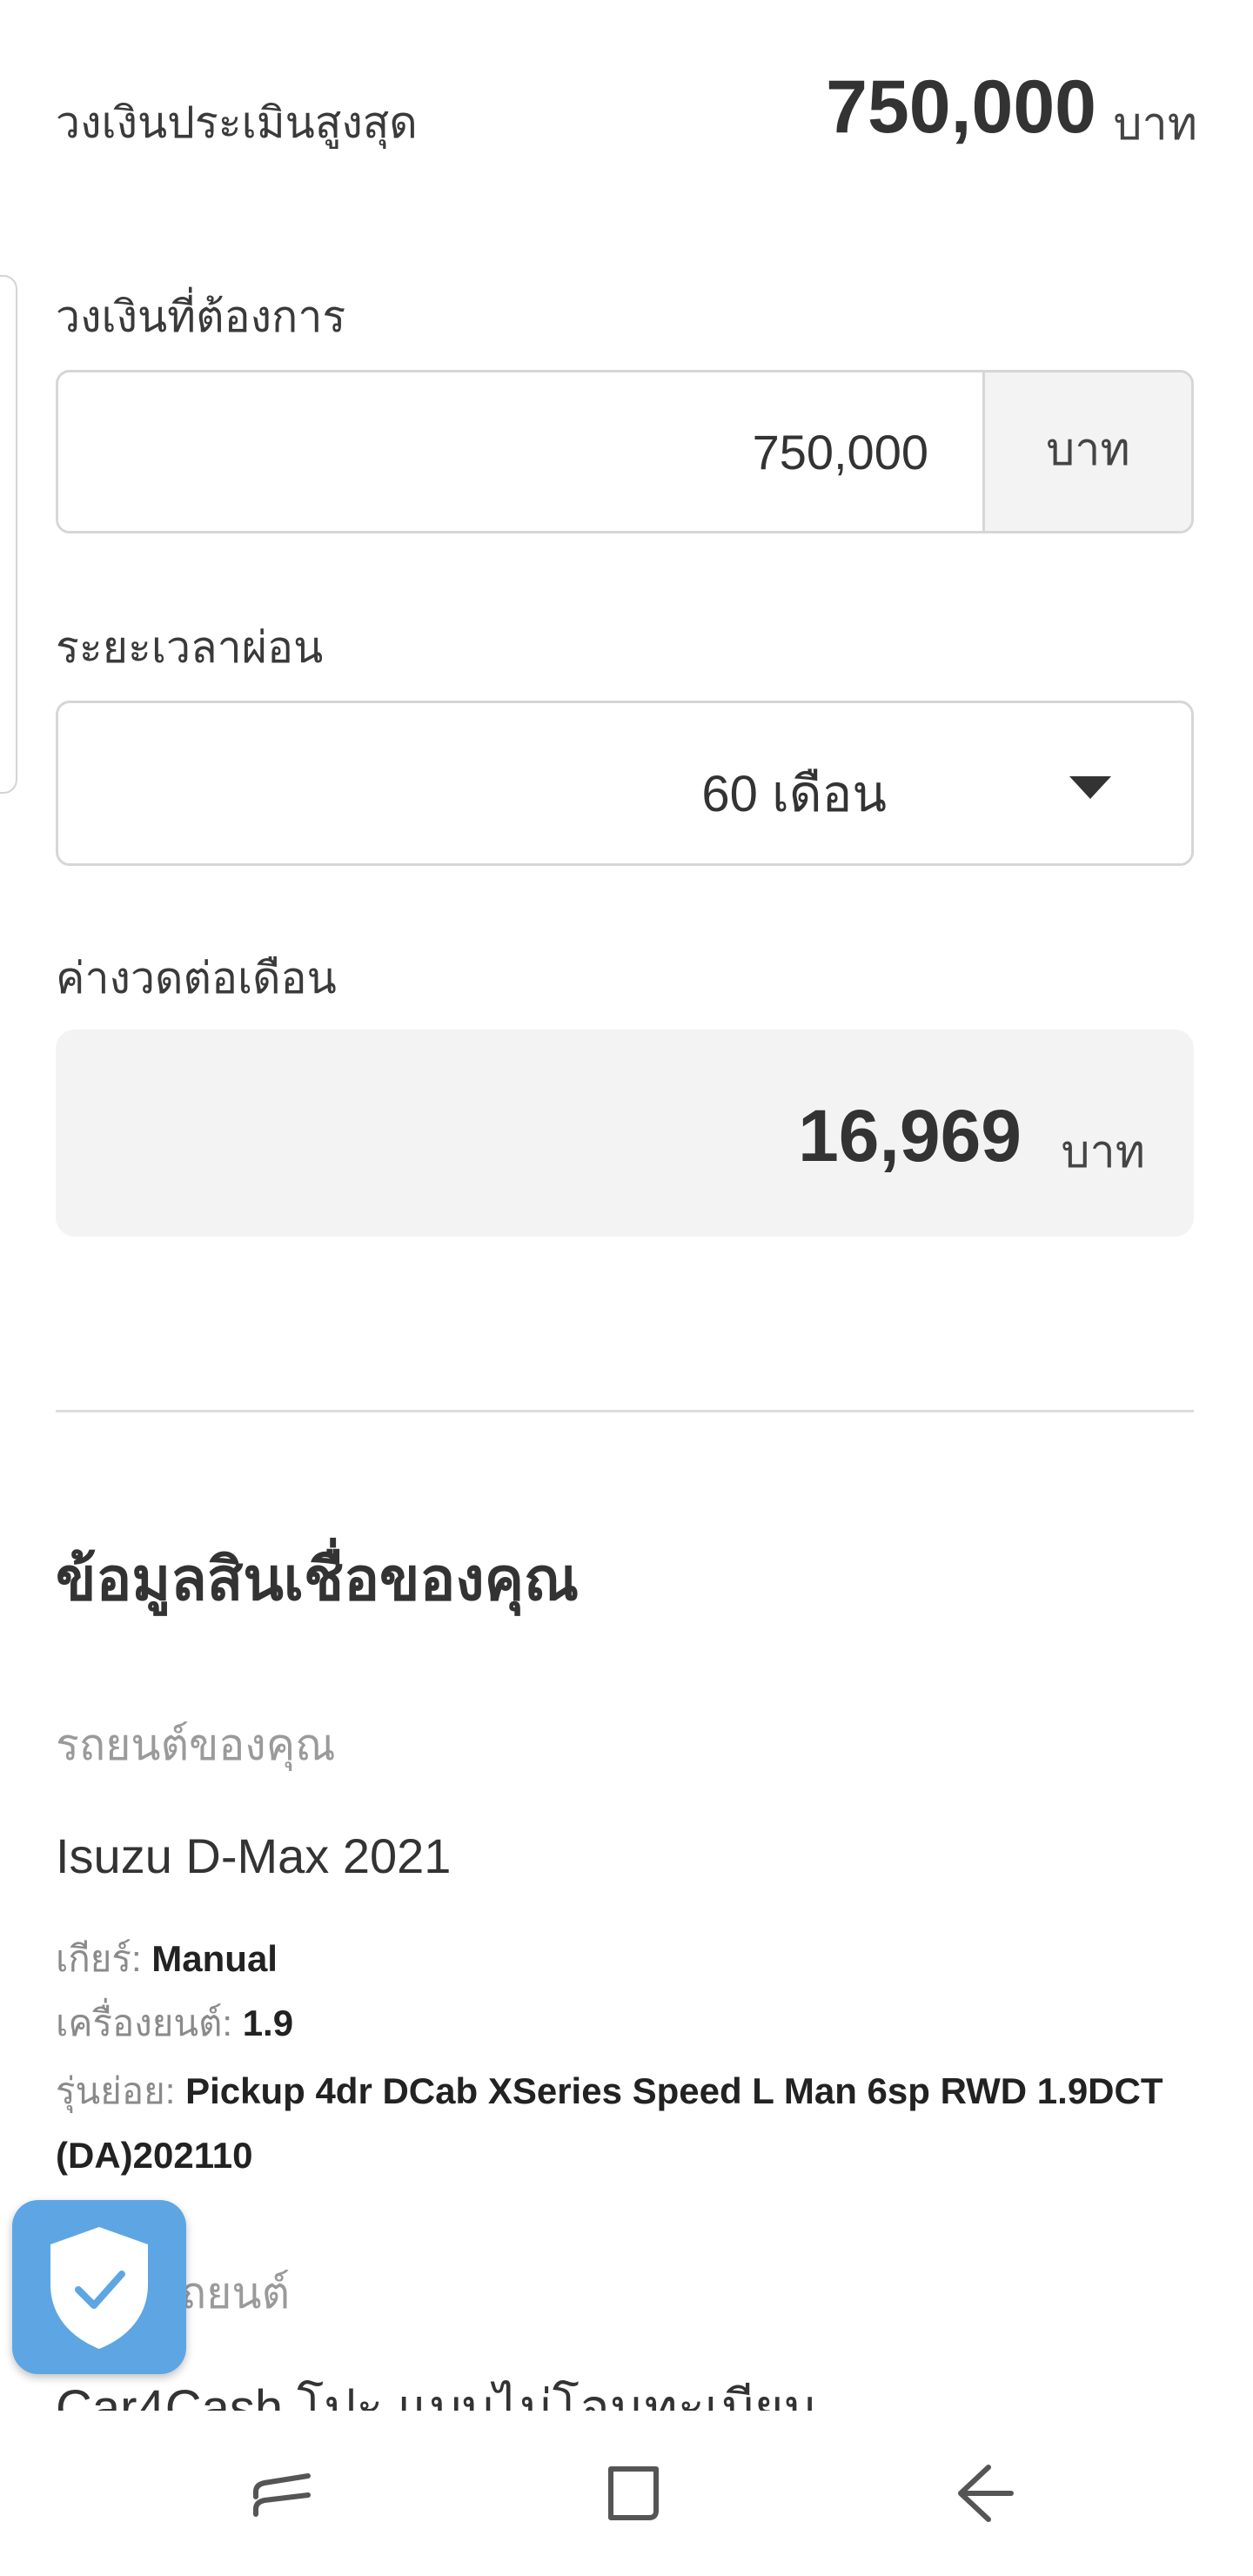 The image size is (1253, 2576). I want to click on home-icon, so click(633, 2493).